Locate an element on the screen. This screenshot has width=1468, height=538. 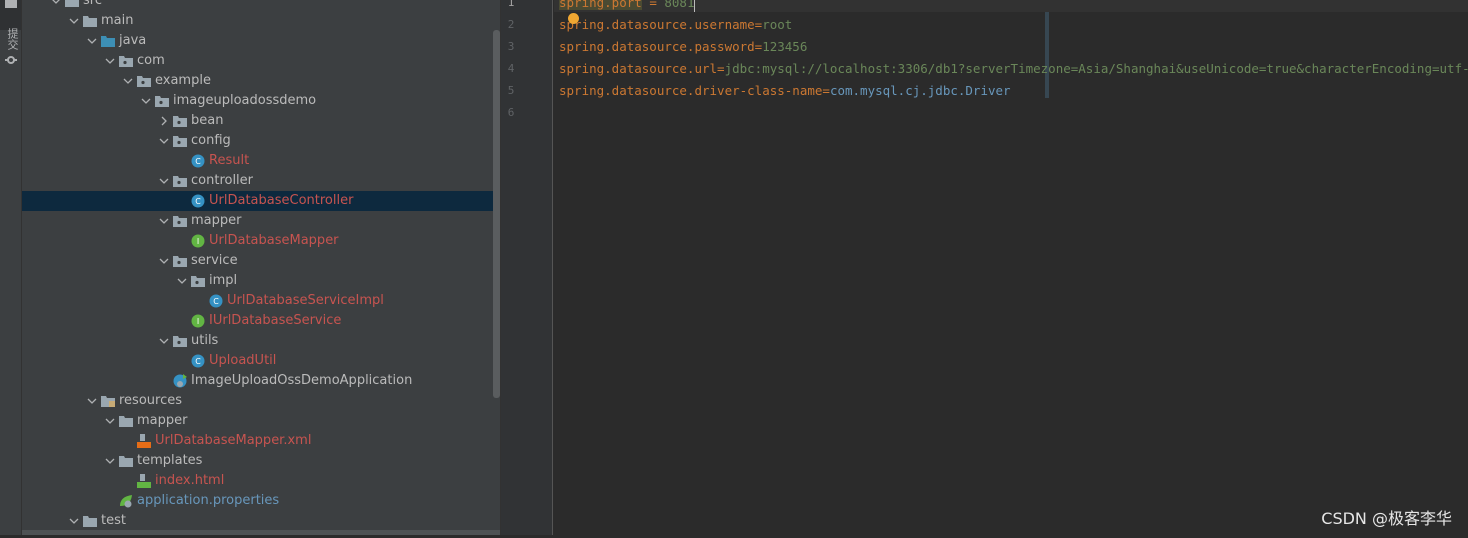
tree-item: C UrlDatabaseServiceImpl is located at coordinates (261, 301).